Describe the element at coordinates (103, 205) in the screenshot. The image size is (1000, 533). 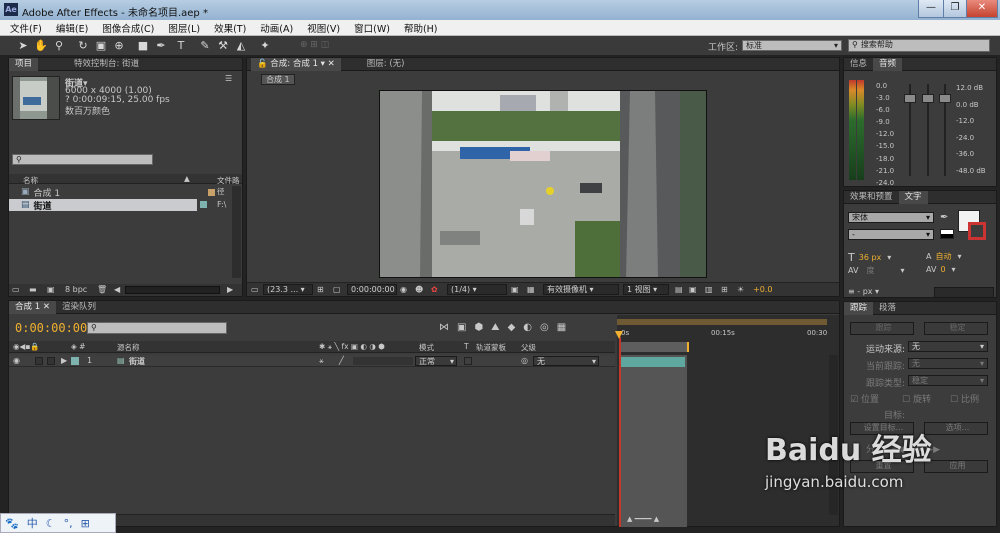
I see `list-item-selected: ▤ 街道` at that location.